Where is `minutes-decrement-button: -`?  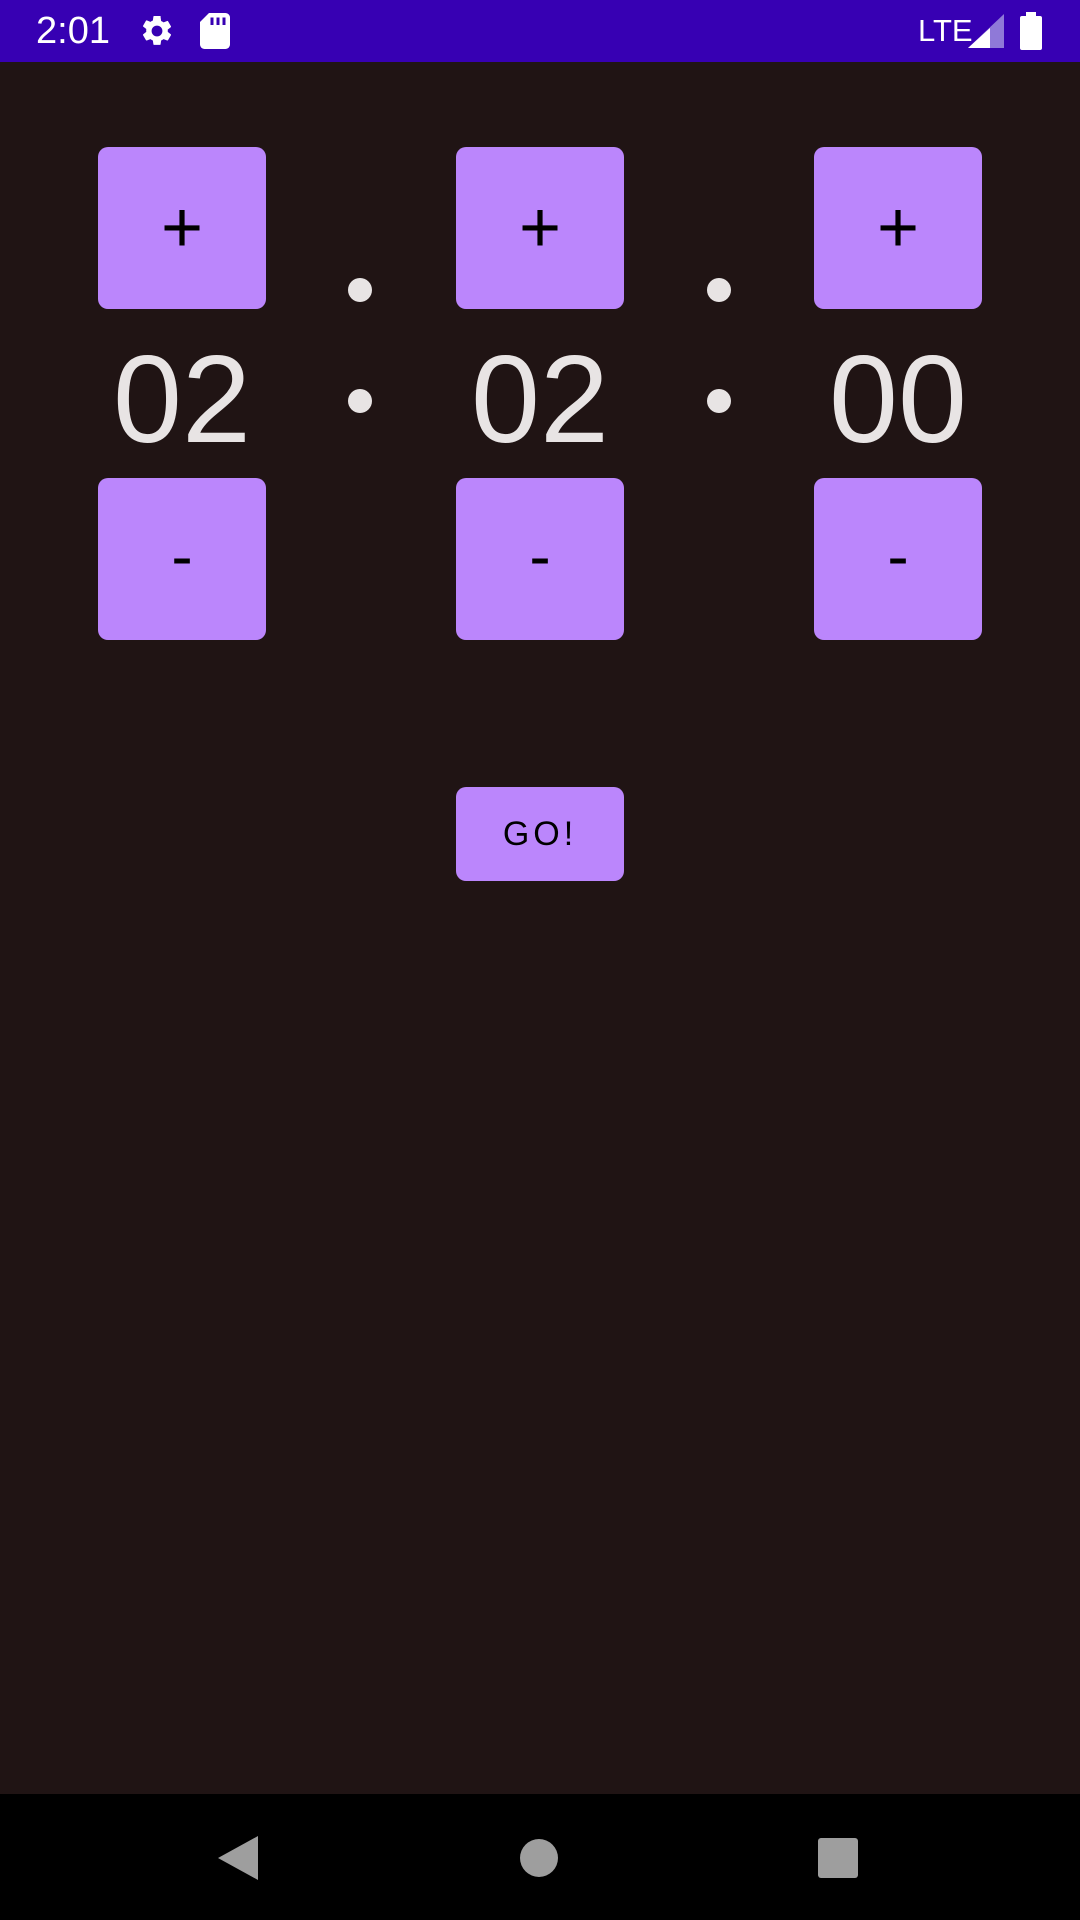
minutes-decrement-button: - is located at coordinates (540, 559).